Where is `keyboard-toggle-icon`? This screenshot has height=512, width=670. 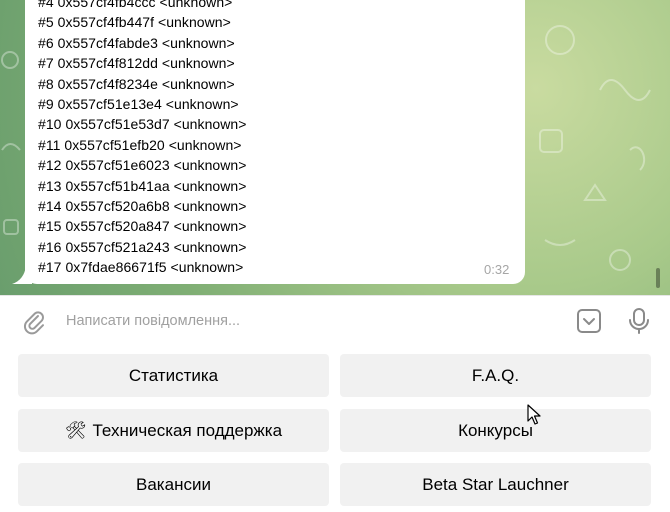 keyboard-toggle-icon is located at coordinates (589, 321).